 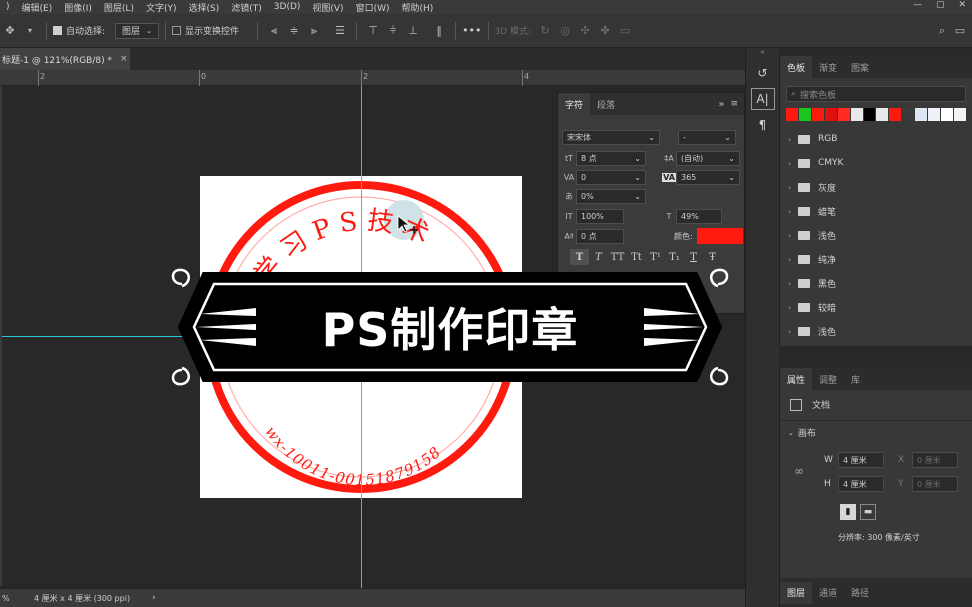 What do you see at coordinates (699, 216) in the screenshot?
I see `horizontal-scale-field: 49%` at bounding box center [699, 216].